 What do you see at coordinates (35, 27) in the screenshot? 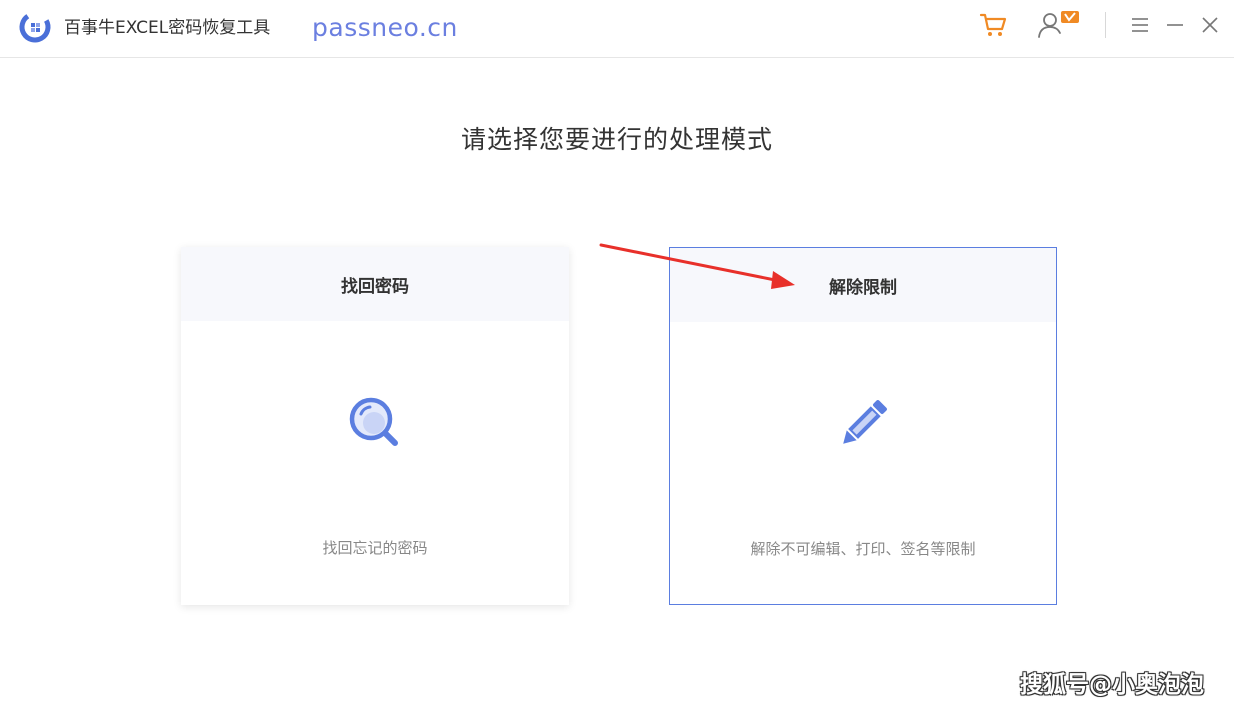
I see `app-logo-icon` at bounding box center [35, 27].